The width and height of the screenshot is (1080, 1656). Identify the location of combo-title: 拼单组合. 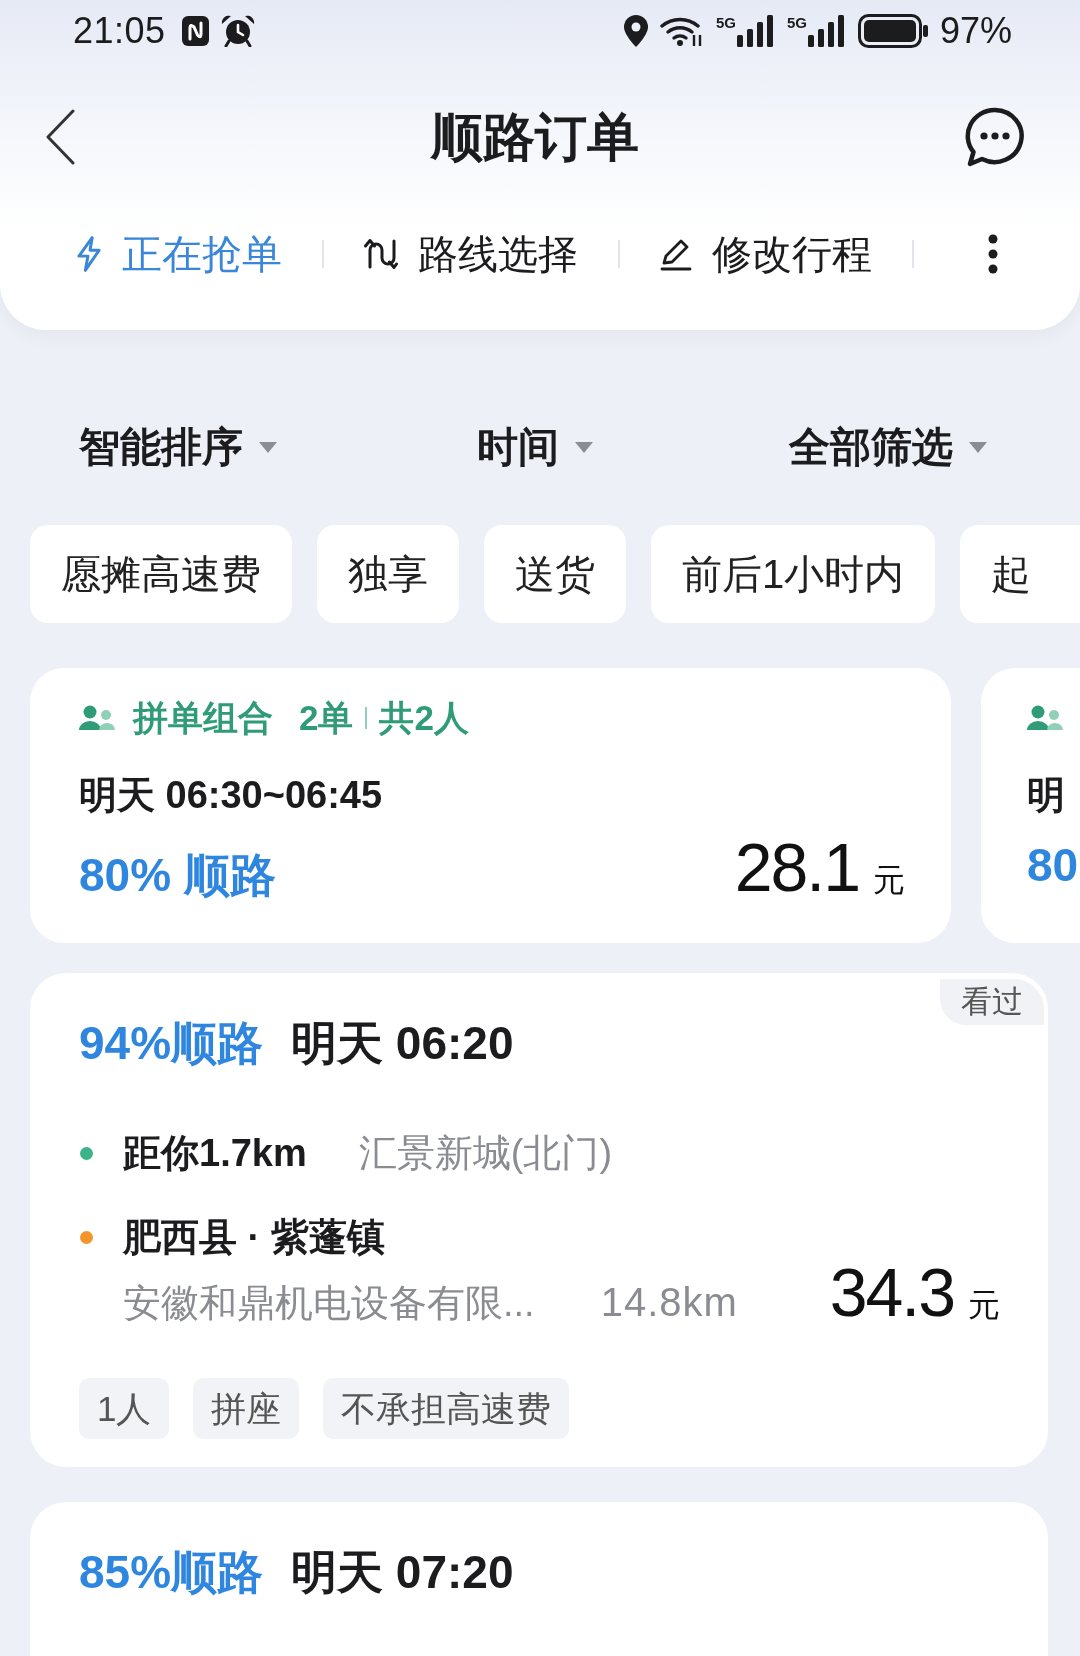
(203, 717).